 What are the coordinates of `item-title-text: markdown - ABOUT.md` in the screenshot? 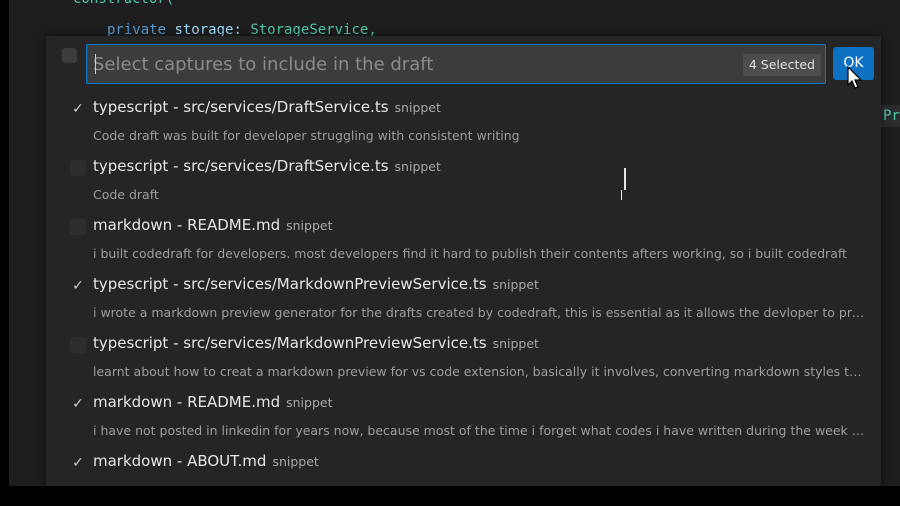 It's located at (180, 461).